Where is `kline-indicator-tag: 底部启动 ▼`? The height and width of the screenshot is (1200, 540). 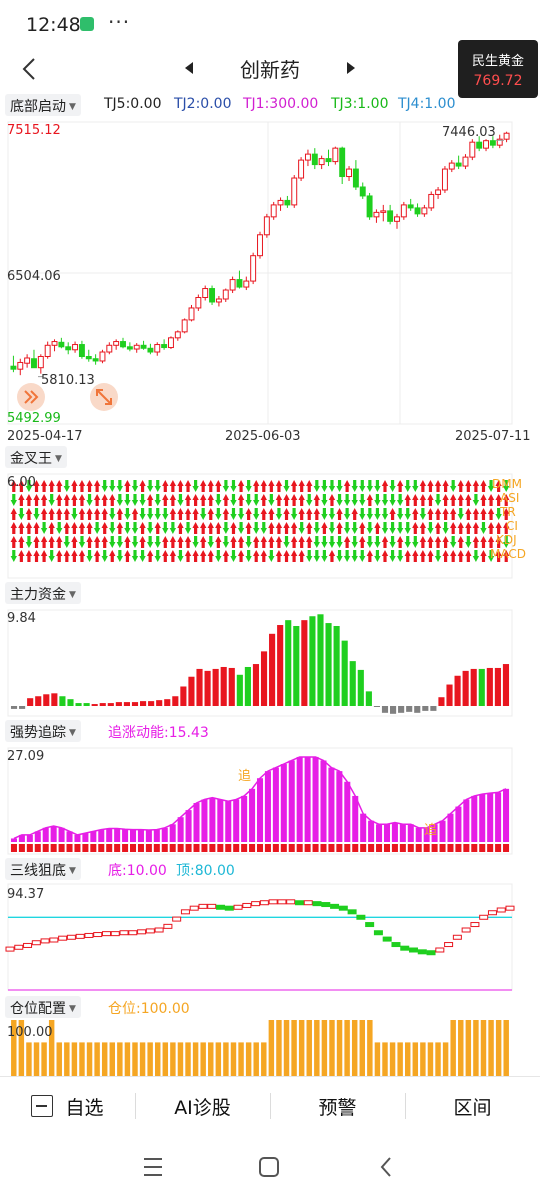
kline-indicator-tag: 底部启动 ▼ is located at coordinates (43, 105).